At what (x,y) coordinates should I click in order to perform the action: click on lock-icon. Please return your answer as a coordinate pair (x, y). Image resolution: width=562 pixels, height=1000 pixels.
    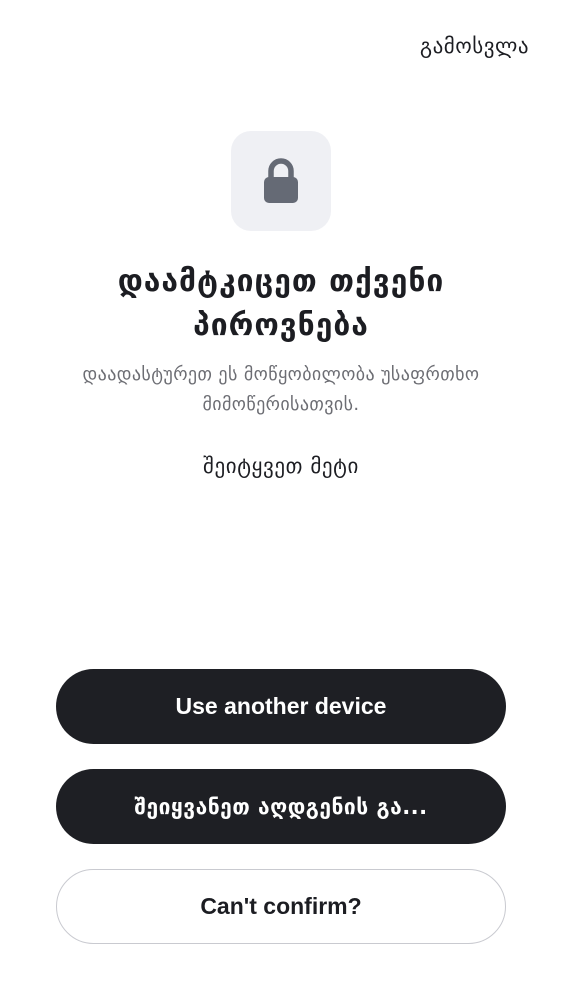
    Looking at the image, I should click on (281, 180).